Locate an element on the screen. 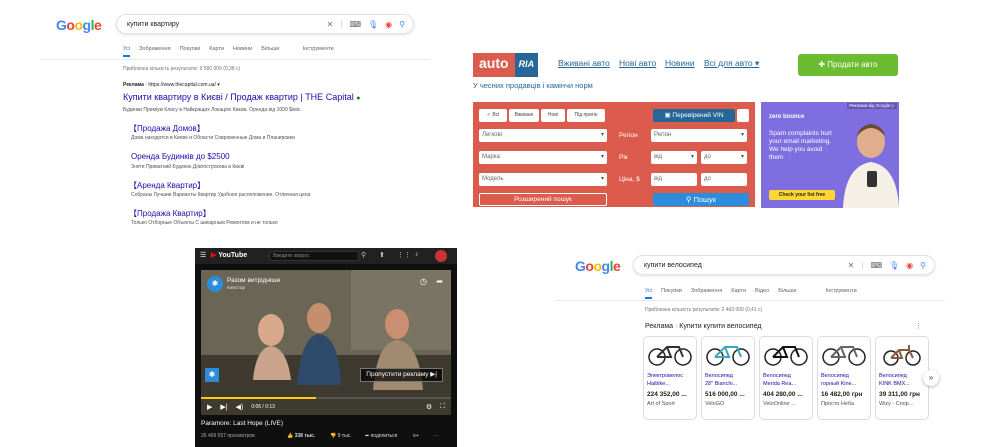 The height and width of the screenshot is (447, 1000). verified-vin-toggle: ▣ Перевірений VIN is located at coordinates (694, 115).